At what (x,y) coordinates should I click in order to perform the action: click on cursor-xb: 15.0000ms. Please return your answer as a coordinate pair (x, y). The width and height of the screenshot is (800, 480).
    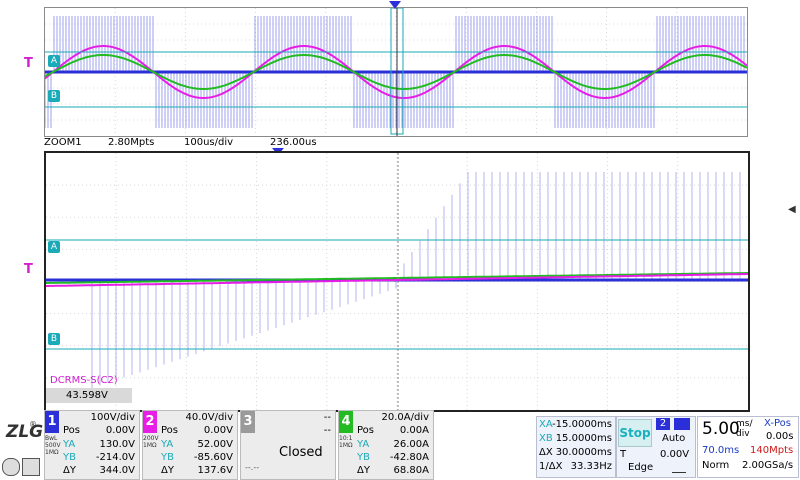
    Looking at the image, I should click on (583, 438).